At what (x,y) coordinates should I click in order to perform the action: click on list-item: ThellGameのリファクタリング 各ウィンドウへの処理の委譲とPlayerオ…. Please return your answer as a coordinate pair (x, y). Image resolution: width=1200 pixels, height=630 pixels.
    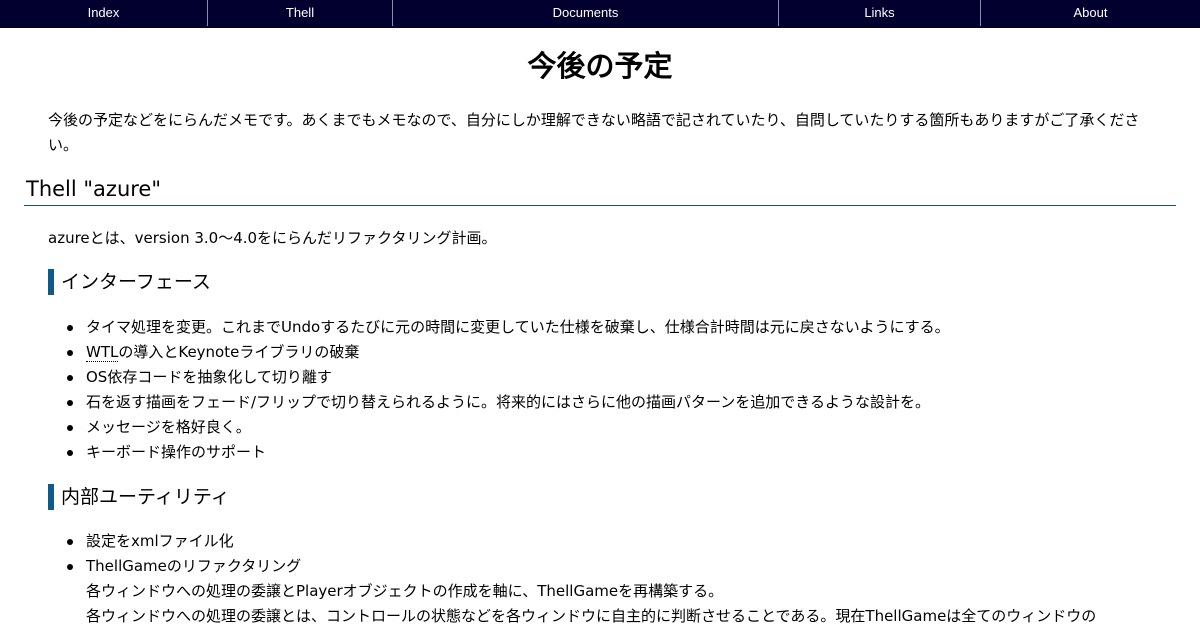
    Looking at the image, I should click on (632, 591).